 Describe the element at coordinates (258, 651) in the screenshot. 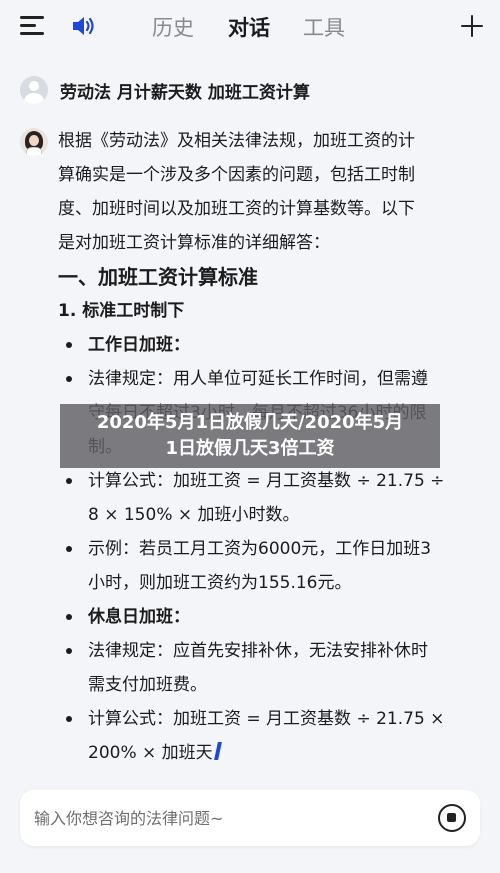

I see `list-item-line: 法律规定：应首先安排补休，无法安排补休时` at that location.